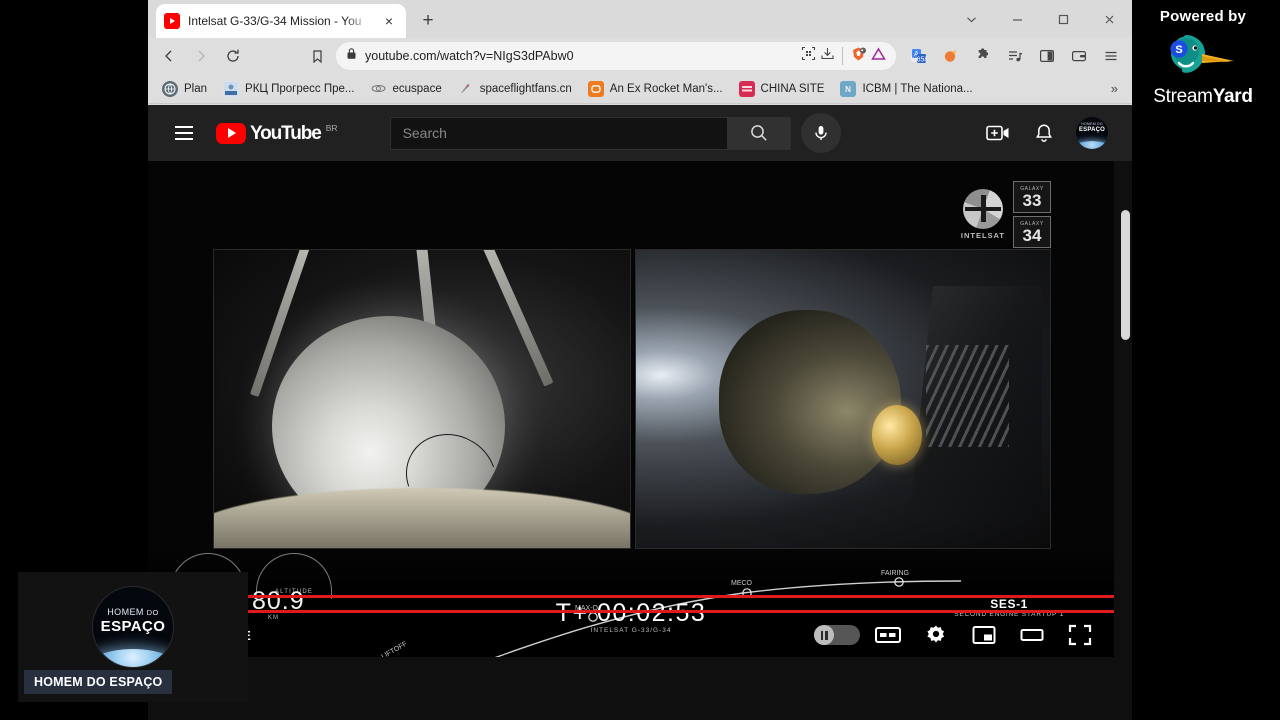 This screenshot has width=1280, height=720. Describe the element at coordinates (1032, 235) in the screenshot. I see `badge-number: 34` at that location.